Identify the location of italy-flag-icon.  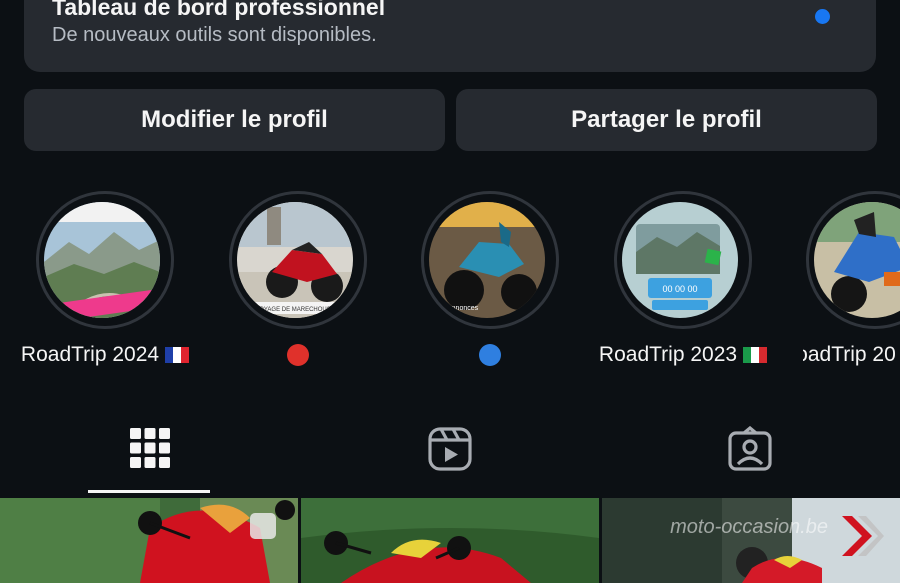
(755, 355).